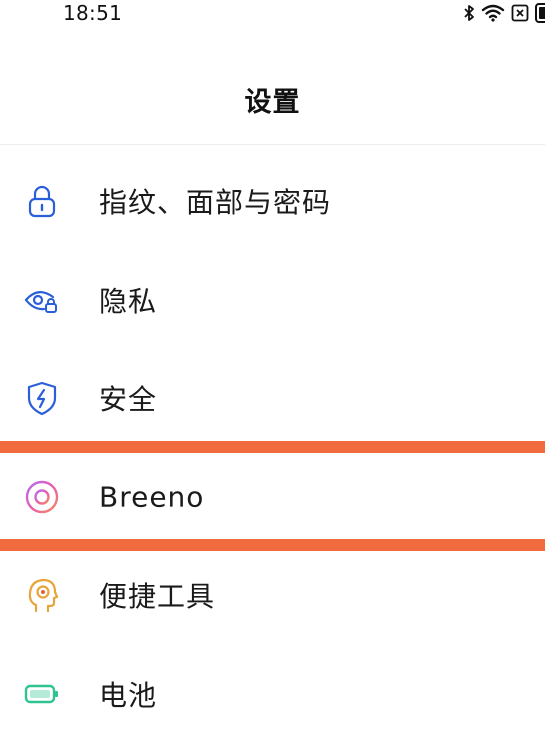 The image size is (545, 743). I want to click on settings-item-privacy: 隐私, so click(272, 300).